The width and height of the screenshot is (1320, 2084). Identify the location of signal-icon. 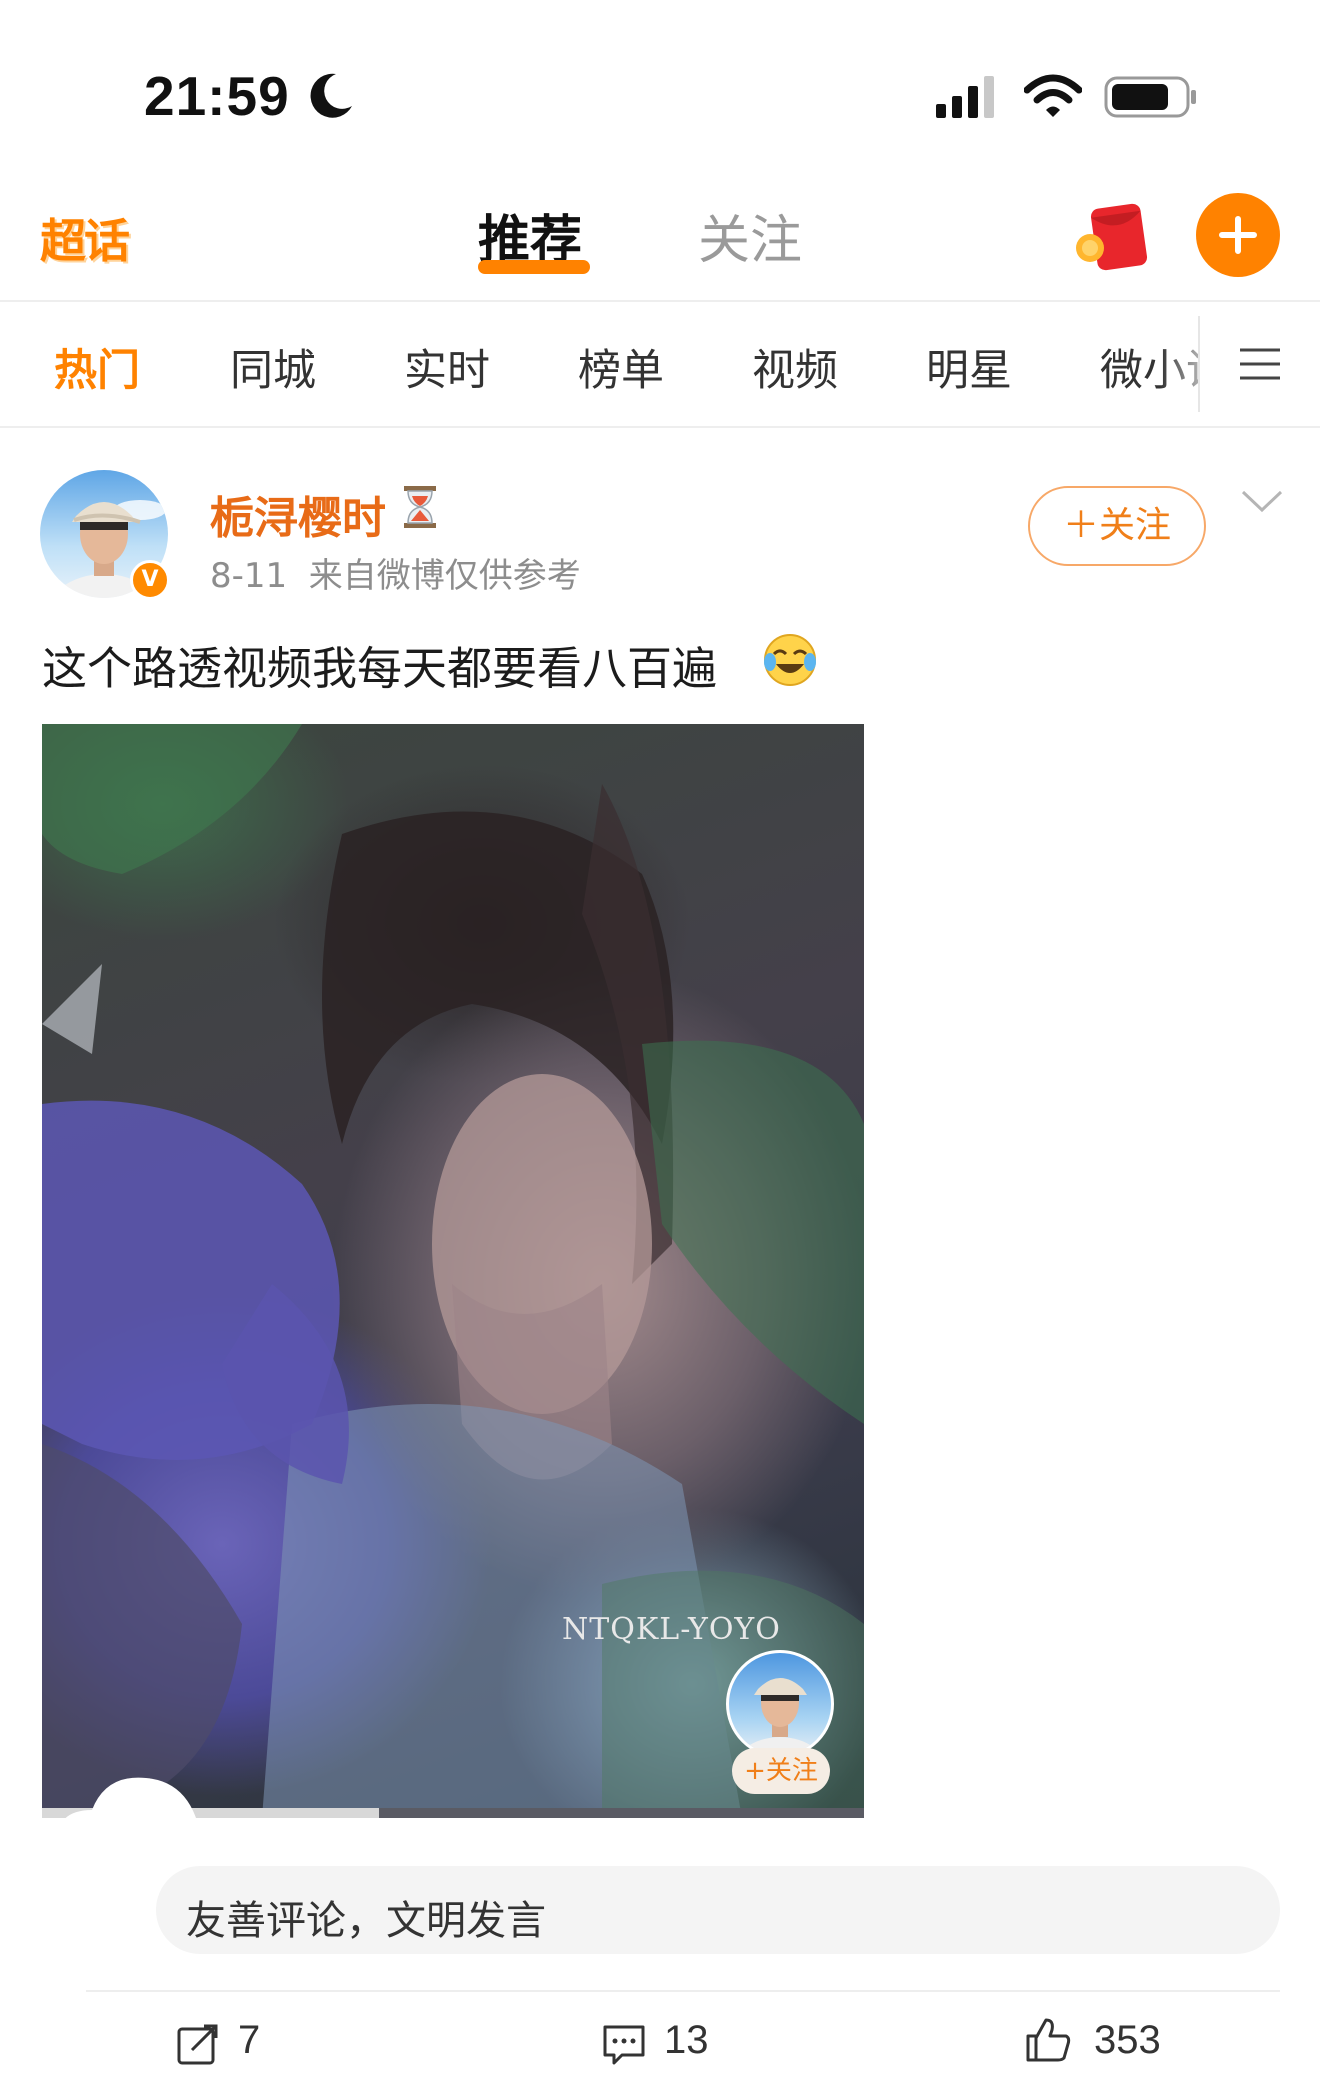
(965, 97).